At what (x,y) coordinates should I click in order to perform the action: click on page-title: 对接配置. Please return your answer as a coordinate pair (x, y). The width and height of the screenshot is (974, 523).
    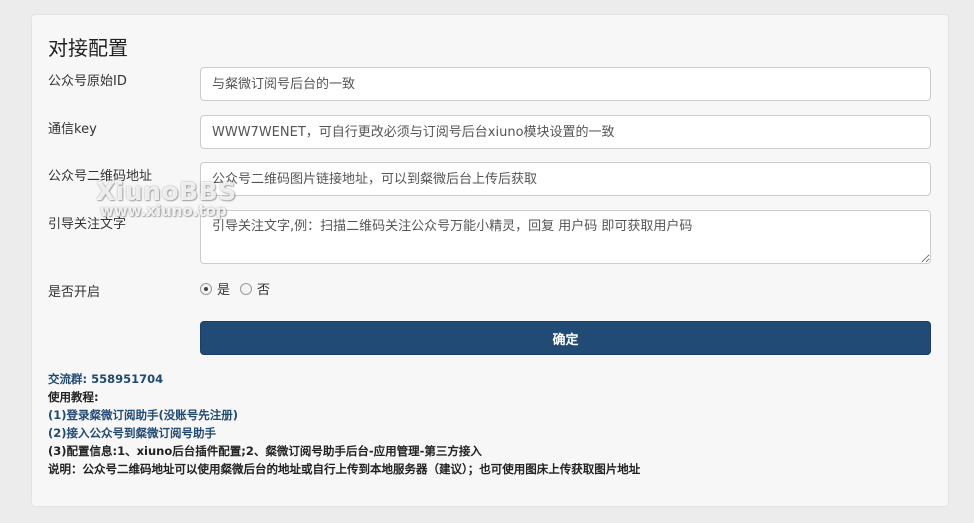
    Looking at the image, I should click on (88, 48).